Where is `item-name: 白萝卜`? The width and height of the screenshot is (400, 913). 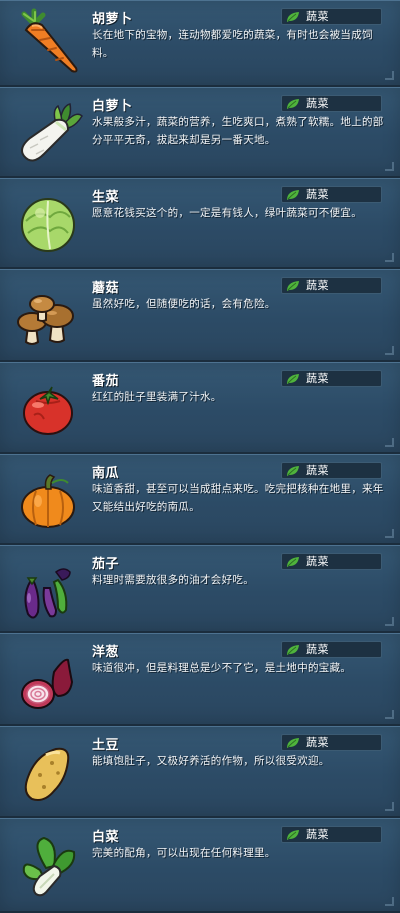
item-name: 白萝卜 is located at coordinates (112, 106).